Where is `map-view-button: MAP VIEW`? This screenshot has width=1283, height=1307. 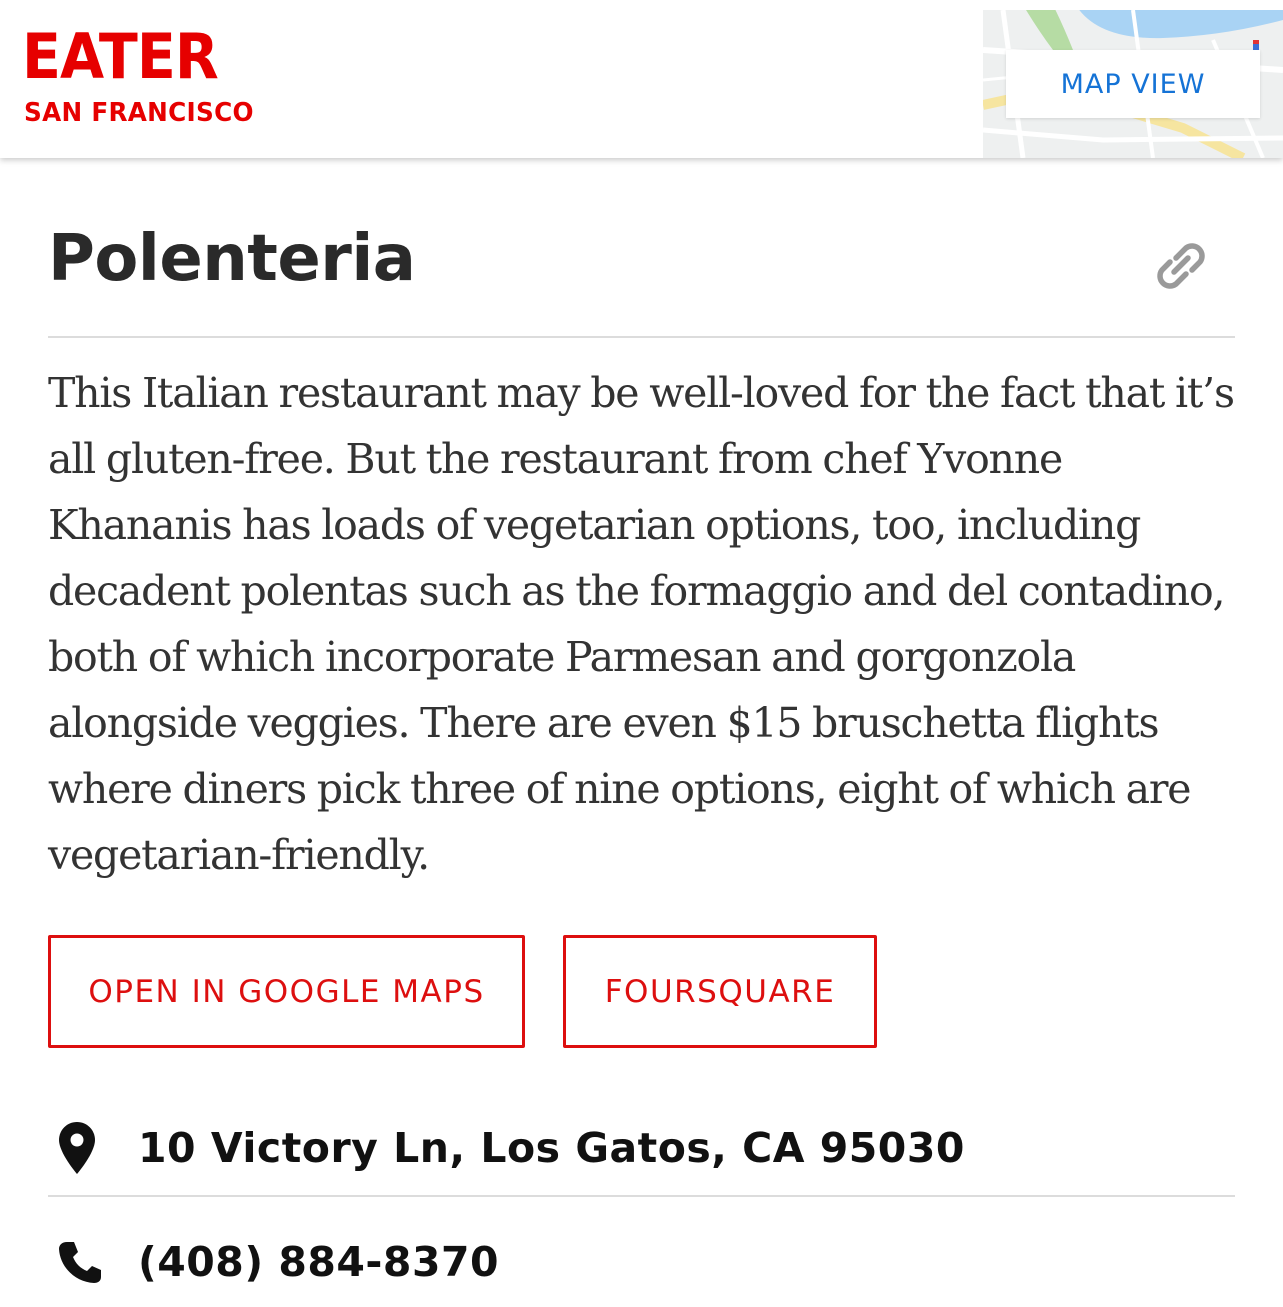 map-view-button: MAP VIEW is located at coordinates (1133, 84).